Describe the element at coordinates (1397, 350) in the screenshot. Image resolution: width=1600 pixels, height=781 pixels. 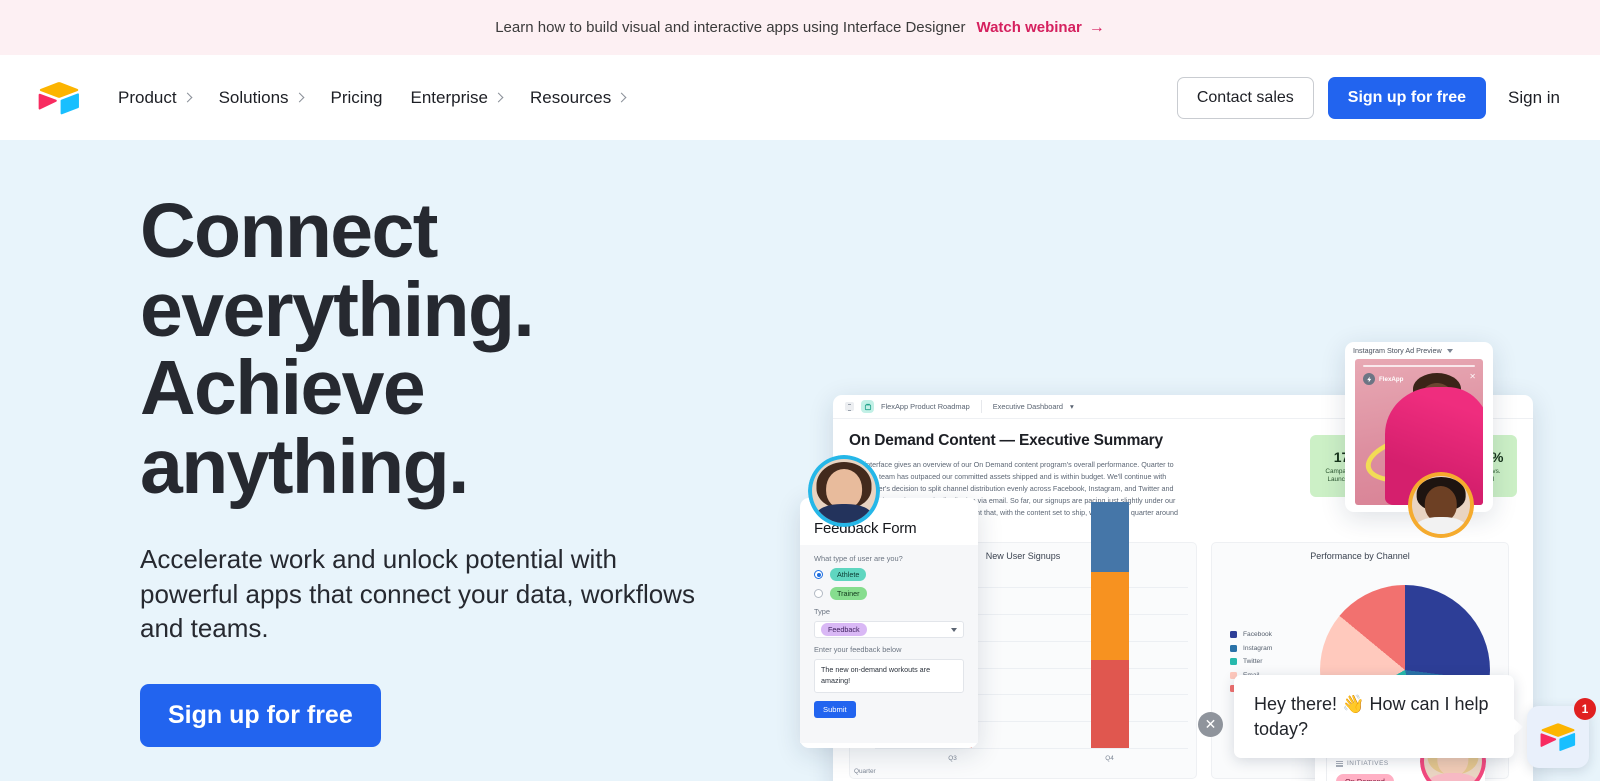
I see `instagram-preview-title: Instagram Story Ad Preview` at that location.